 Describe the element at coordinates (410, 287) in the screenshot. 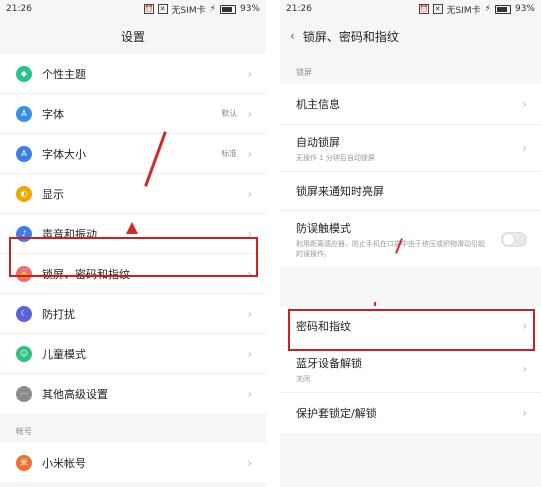

I see `spacer` at that location.